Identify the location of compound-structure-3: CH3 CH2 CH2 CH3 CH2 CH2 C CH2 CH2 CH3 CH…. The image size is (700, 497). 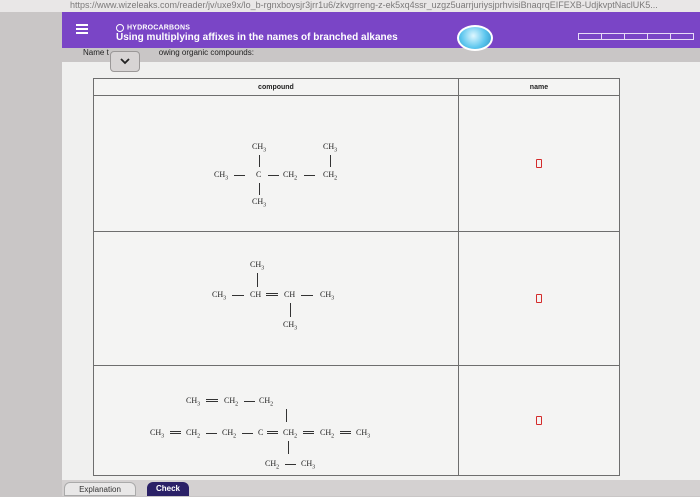
(276, 420).